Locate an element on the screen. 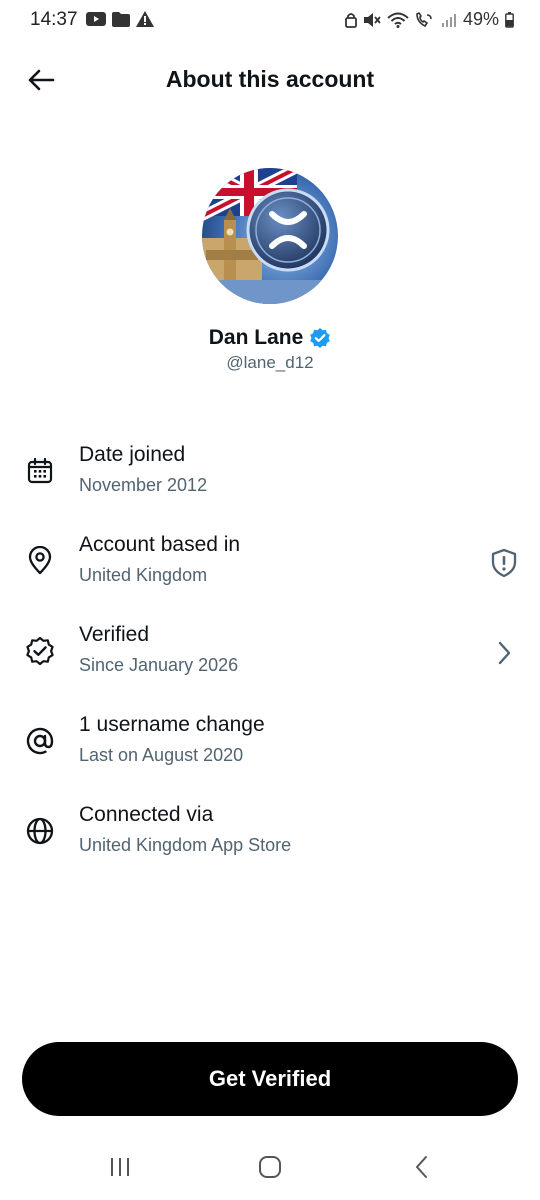 The width and height of the screenshot is (540, 1200). lock-icon is located at coordinates (351, 20).